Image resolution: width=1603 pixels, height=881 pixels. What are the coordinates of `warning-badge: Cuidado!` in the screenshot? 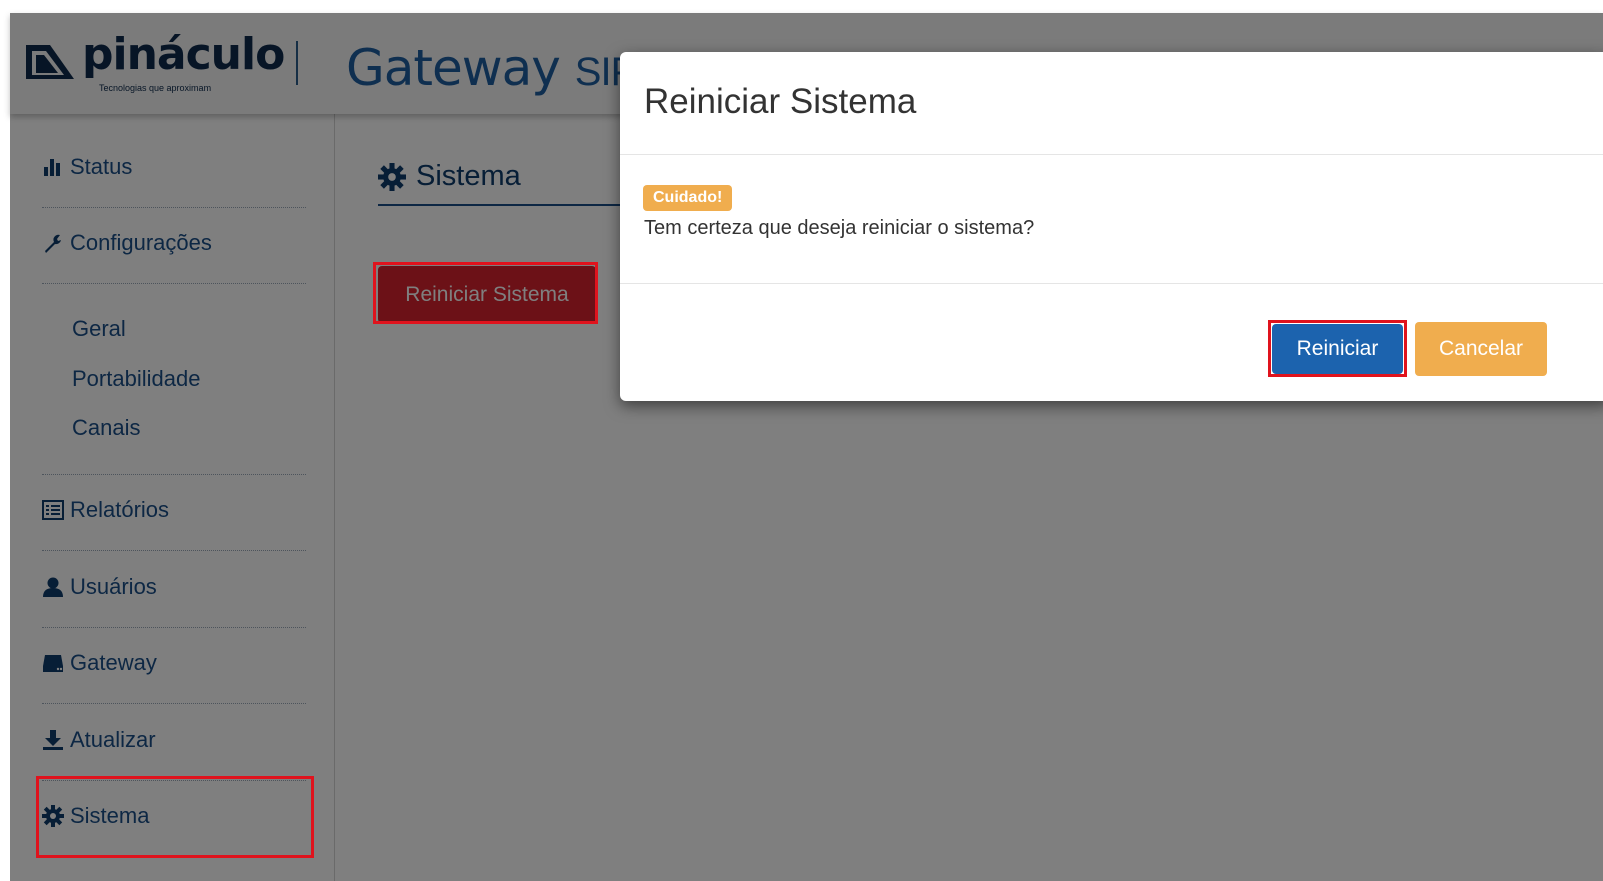 It's located at (688, 198).